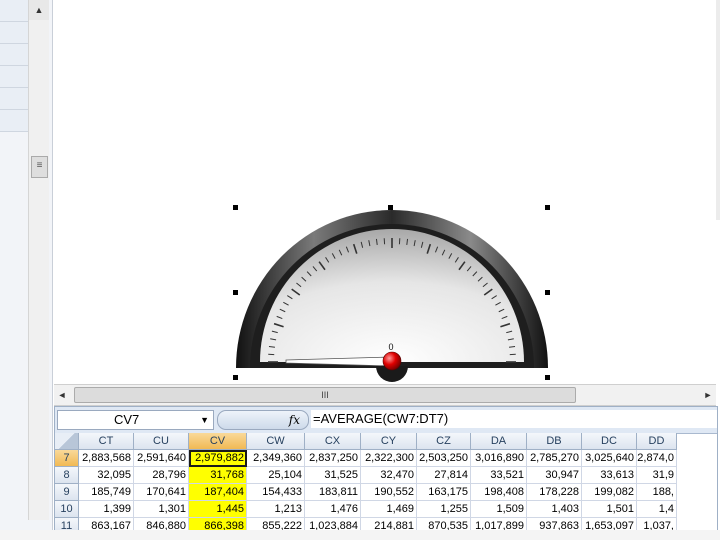  Describe the element at coordinates (389, 458) in the screenshot. I see `table-cell: 2,322,300` at that location.